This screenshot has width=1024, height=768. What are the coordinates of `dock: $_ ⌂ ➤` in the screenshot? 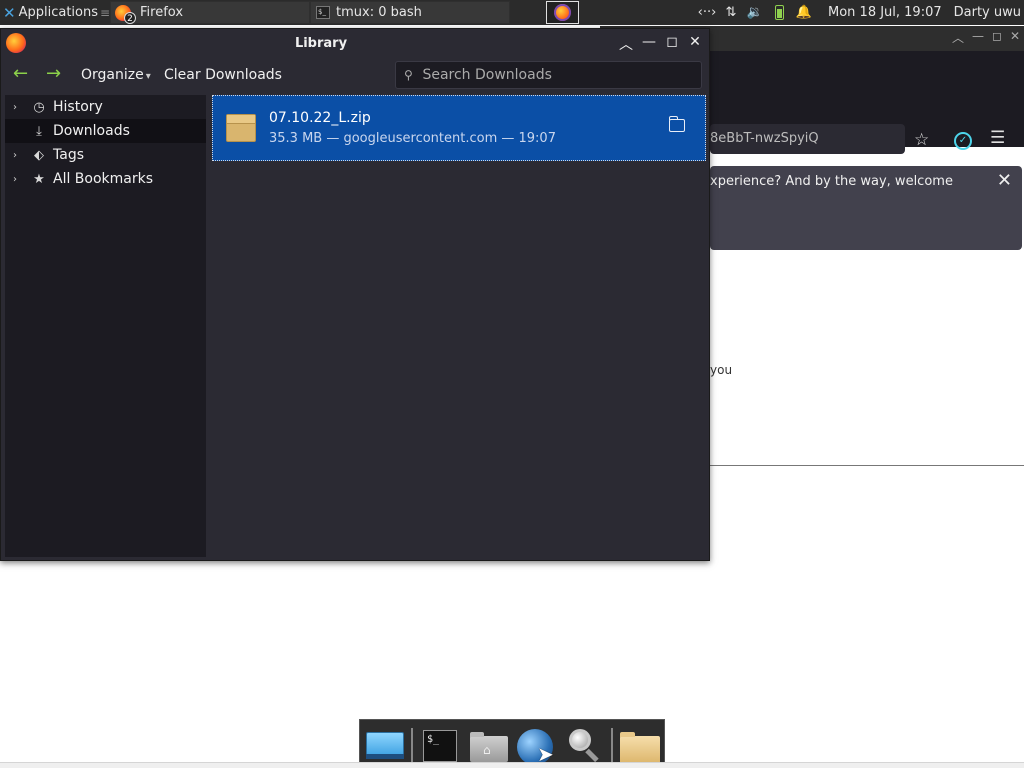 It's located at (512, 743).